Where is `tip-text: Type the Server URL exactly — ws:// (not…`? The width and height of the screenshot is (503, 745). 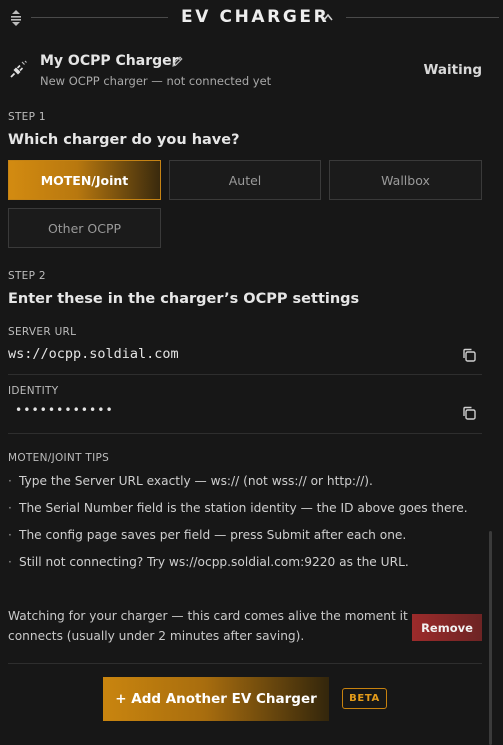 tip-text: Type the Server URL exactly — ws:// (not… is located at coordinates (196, 481).